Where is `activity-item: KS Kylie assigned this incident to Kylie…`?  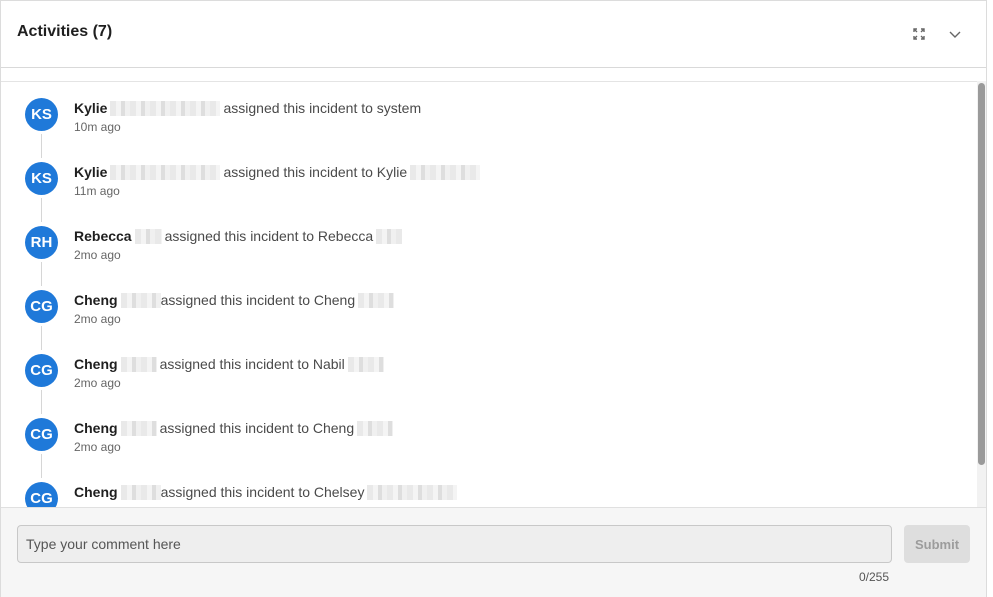
activity-item: KS Kylie assigned this incident to Kylie… is located at coordinates (486, 184).